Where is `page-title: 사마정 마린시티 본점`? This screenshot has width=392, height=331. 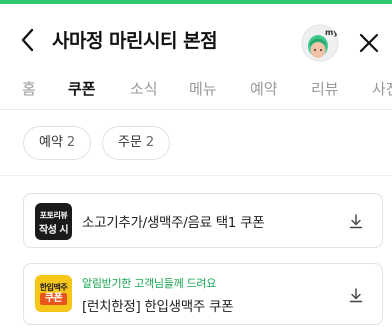
page-title: 사마정 마린시티 본점 is located at coordinates (135, 41).